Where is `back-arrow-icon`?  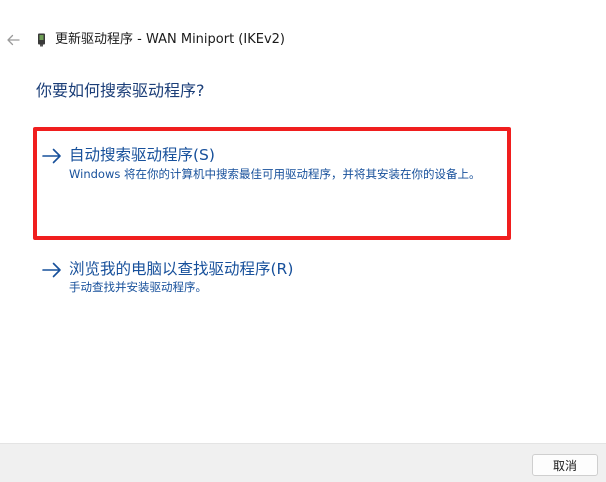 back-arrow-icon is located at coordinates (13, 40).